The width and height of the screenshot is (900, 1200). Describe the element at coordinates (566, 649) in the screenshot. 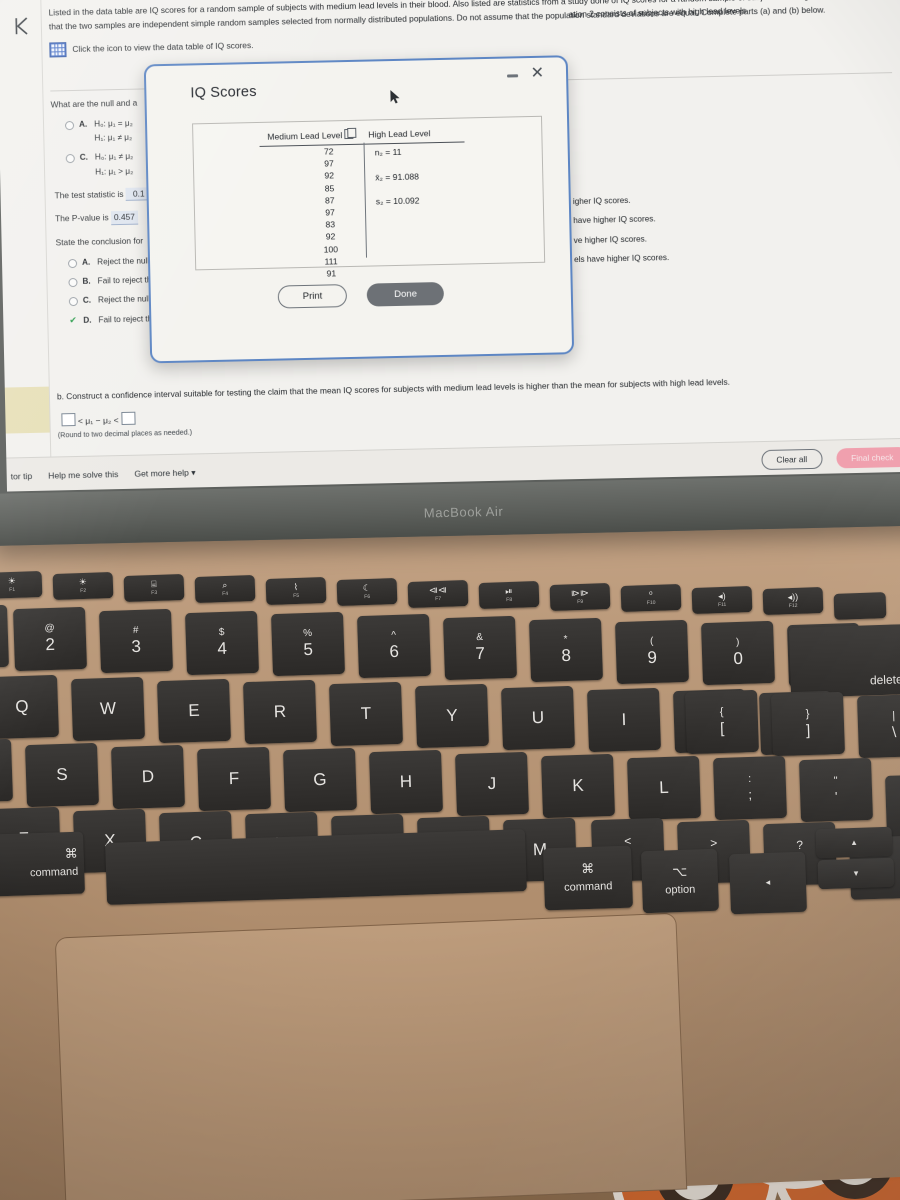

I see `key-8: * 8` at that location.